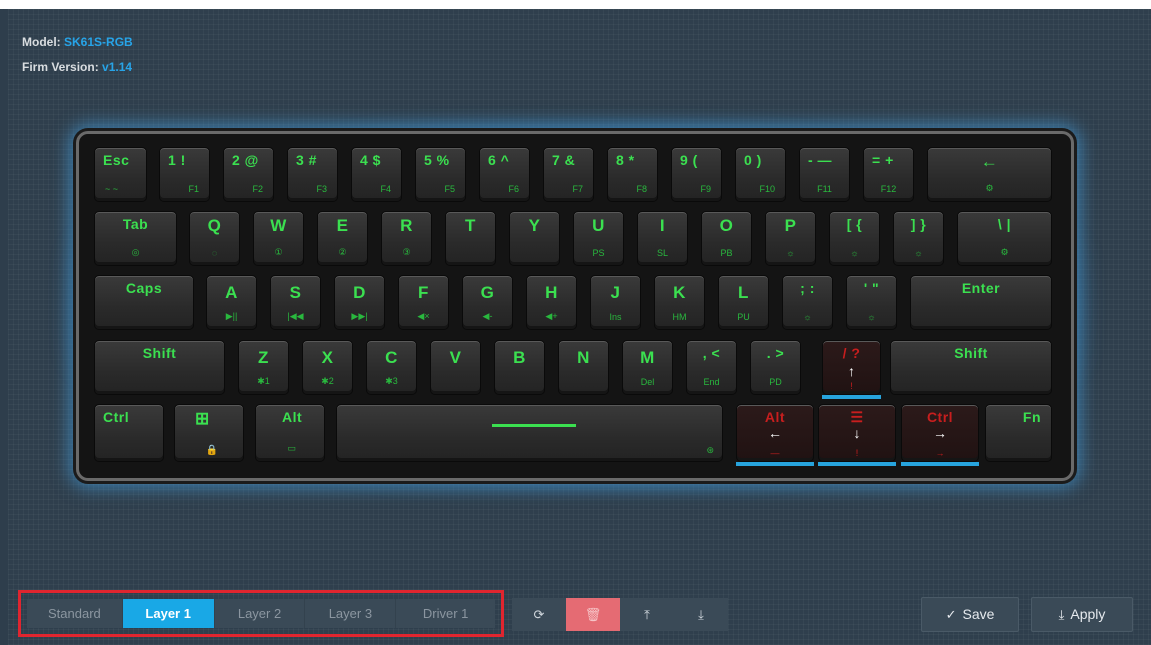 This screenshot has width=1151, height=645. Describe the element at coordinates (263, 367) in the screenshot. I see `key-z: Z ✱1` at that location.